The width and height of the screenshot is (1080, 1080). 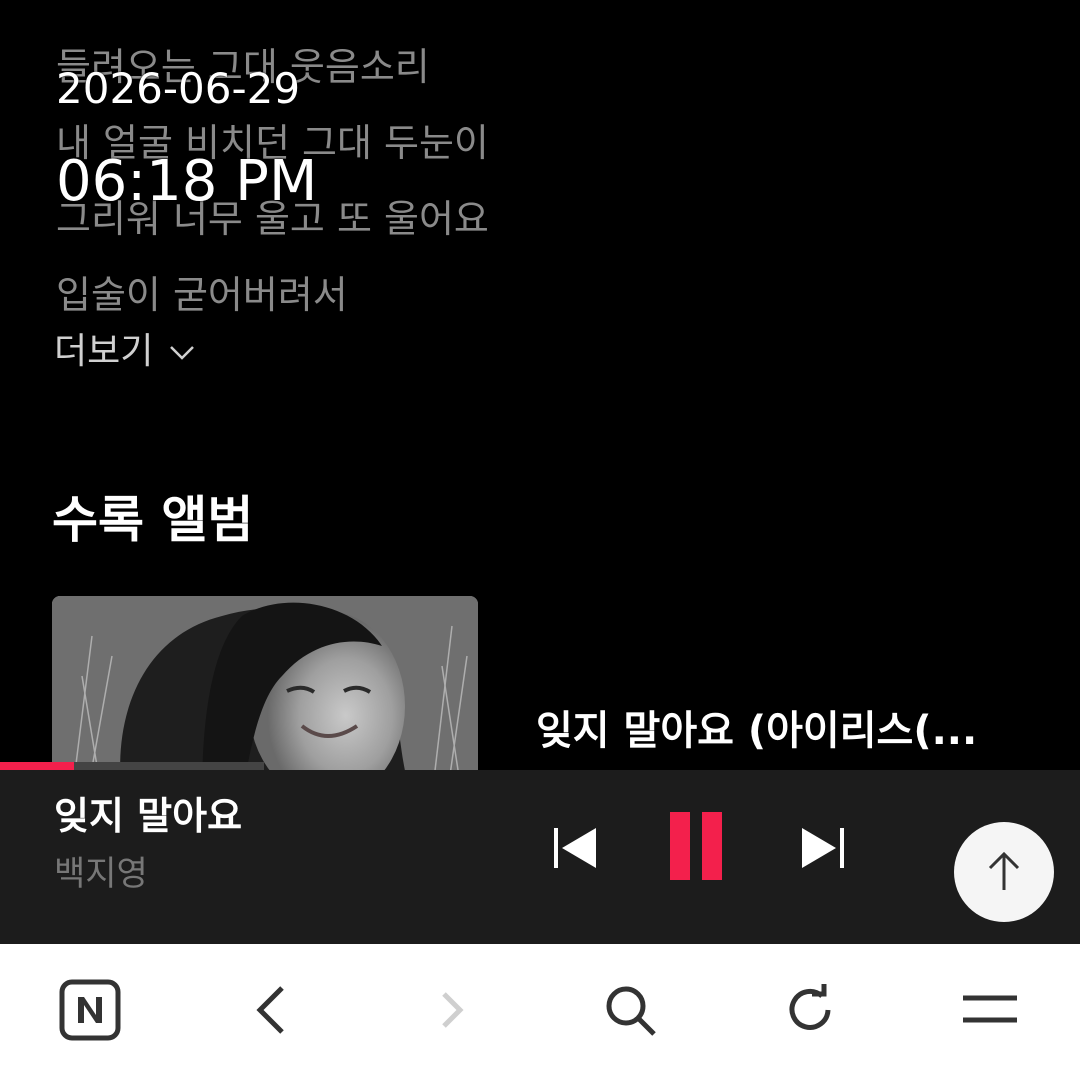 I want to click on menu-icon, so click(x=990, y=1009).